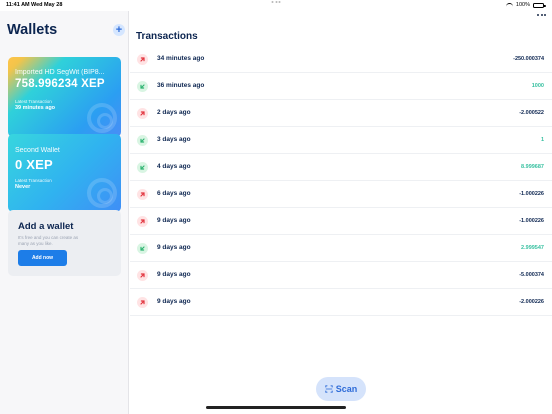 The width and height of the screenshot is (552, 414). What do you see at coordinates (528, 59) in the screenshot?
I see `transaction-amount: -250.000374` at bounding box center [528, 59].